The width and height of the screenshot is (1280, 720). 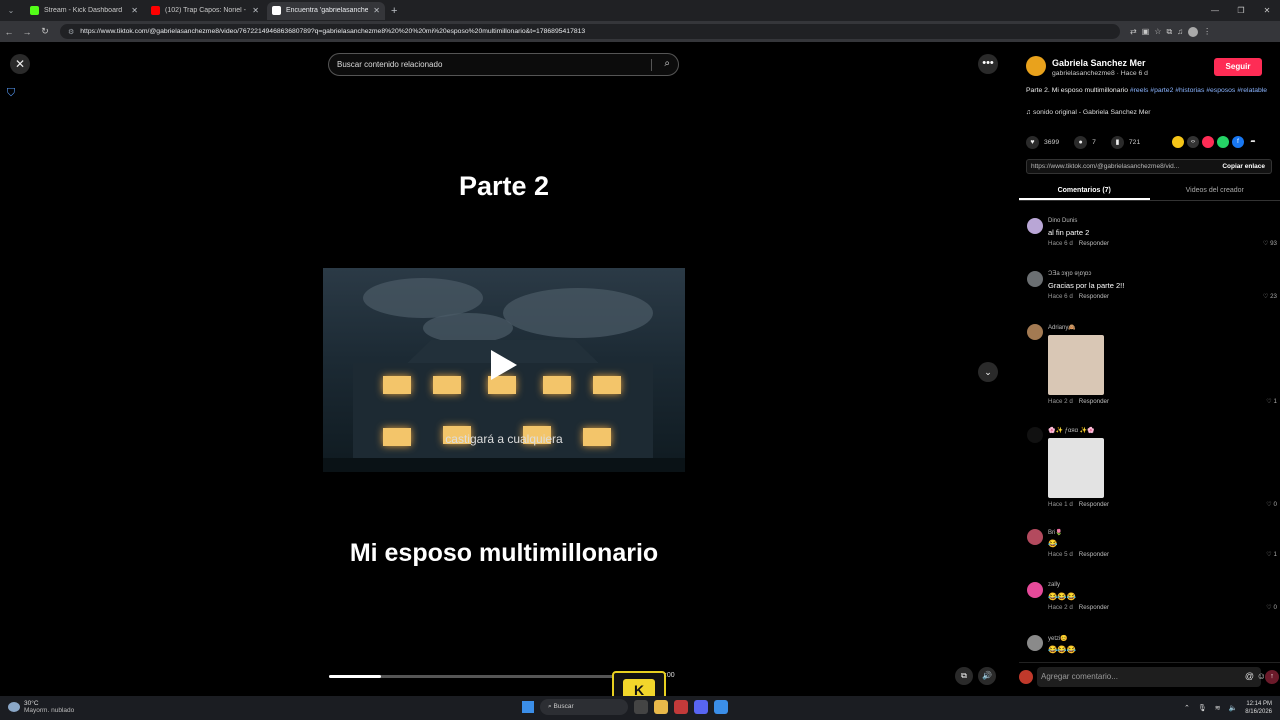 I want to click on profile-avatar, so click(x=1193, y=31).